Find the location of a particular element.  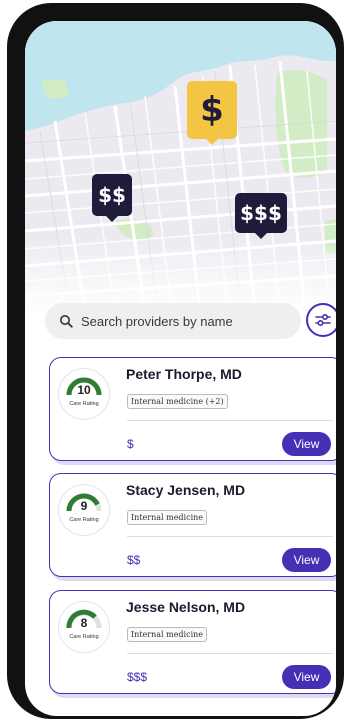

price-level: $$ is located at coordinates (134, 560).